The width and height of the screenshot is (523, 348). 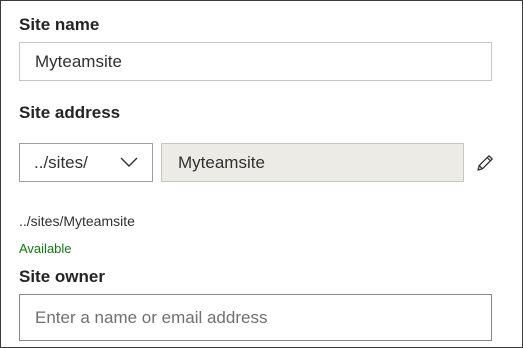 I want to click on site-name-label: Site name, so click(x=59, y=24).